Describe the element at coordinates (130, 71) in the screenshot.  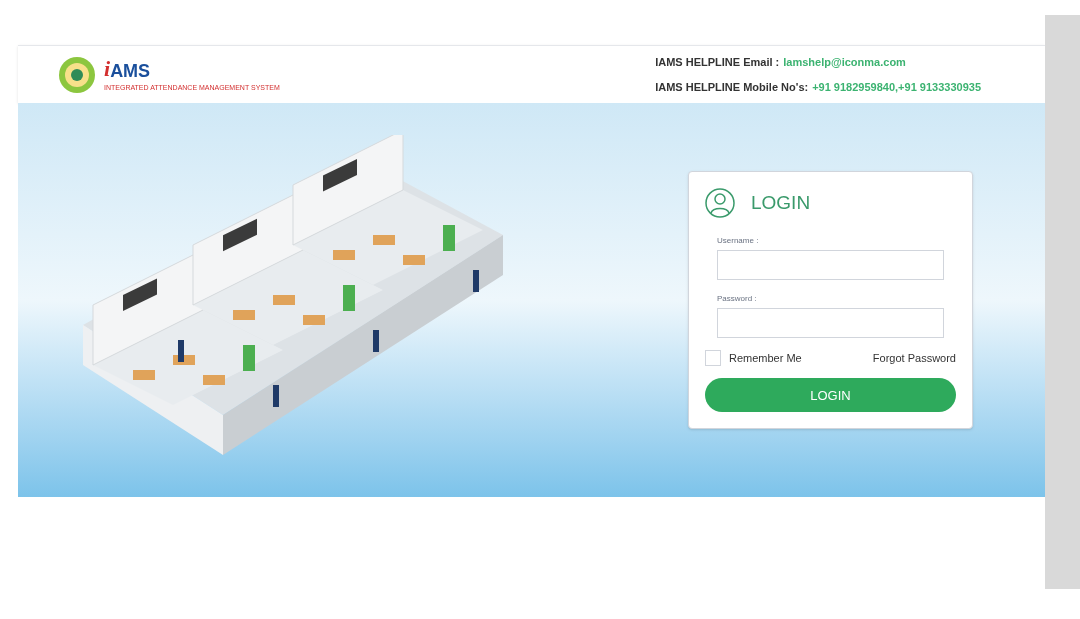
I see `logo-name: AMS` at that location.